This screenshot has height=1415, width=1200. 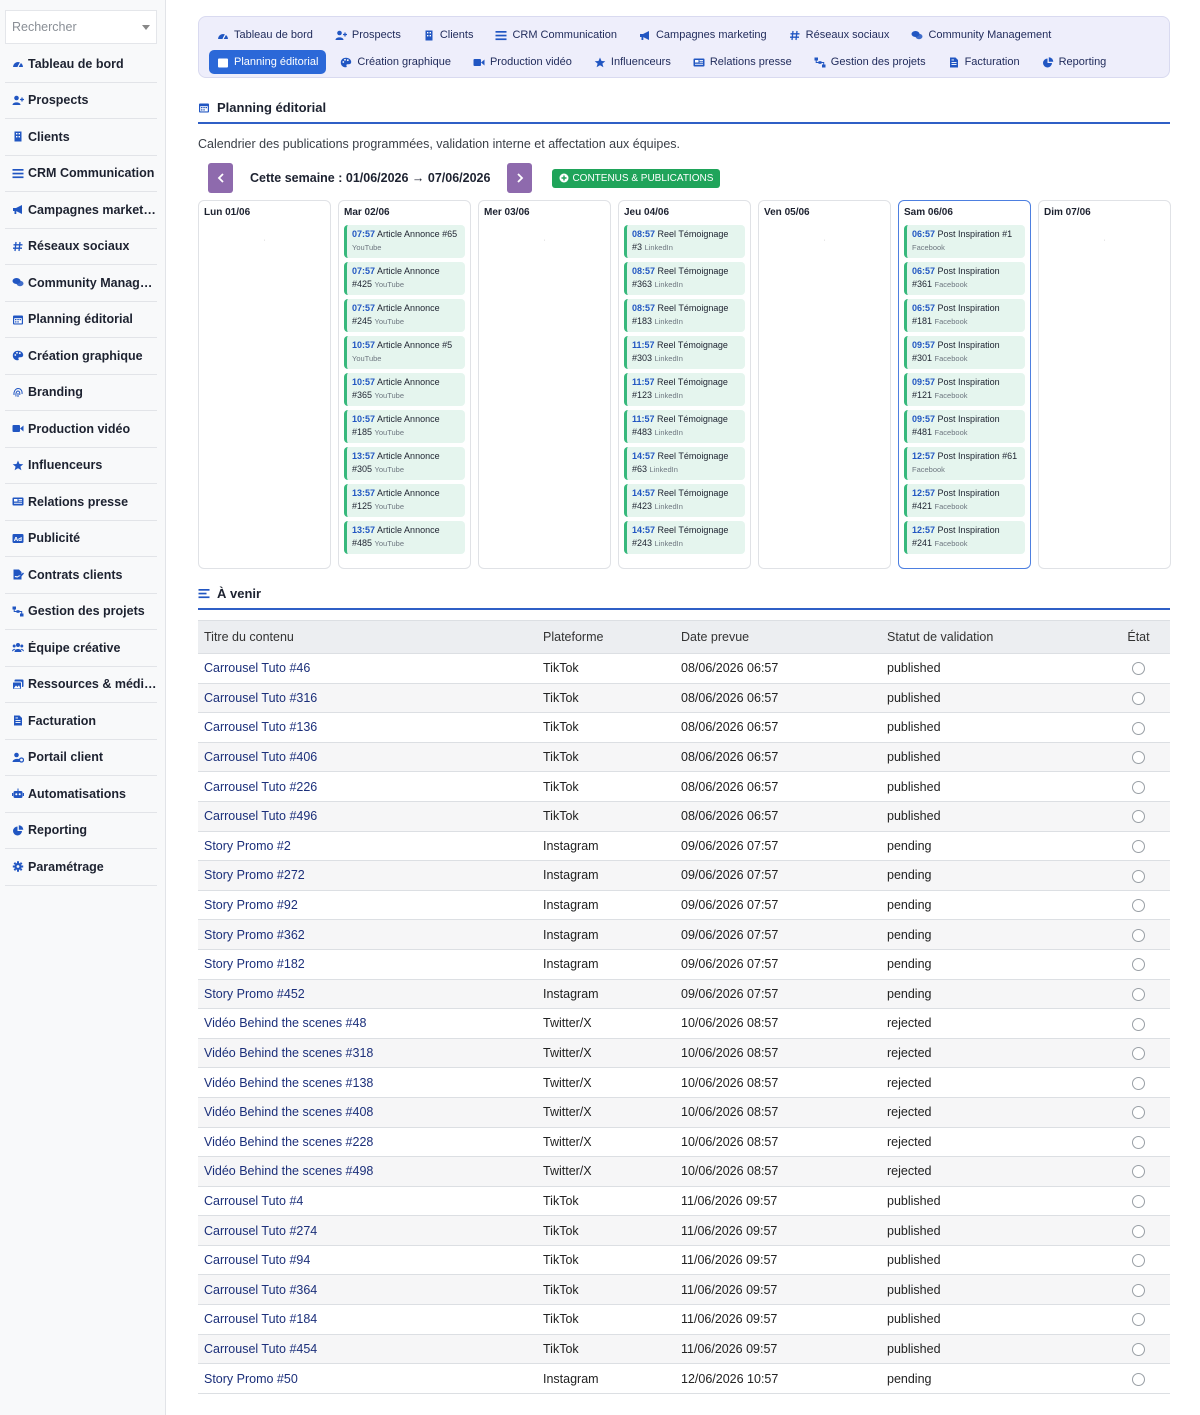 I want to click on tab-relations-presse: Relations presse, so click(x=742, y=62).